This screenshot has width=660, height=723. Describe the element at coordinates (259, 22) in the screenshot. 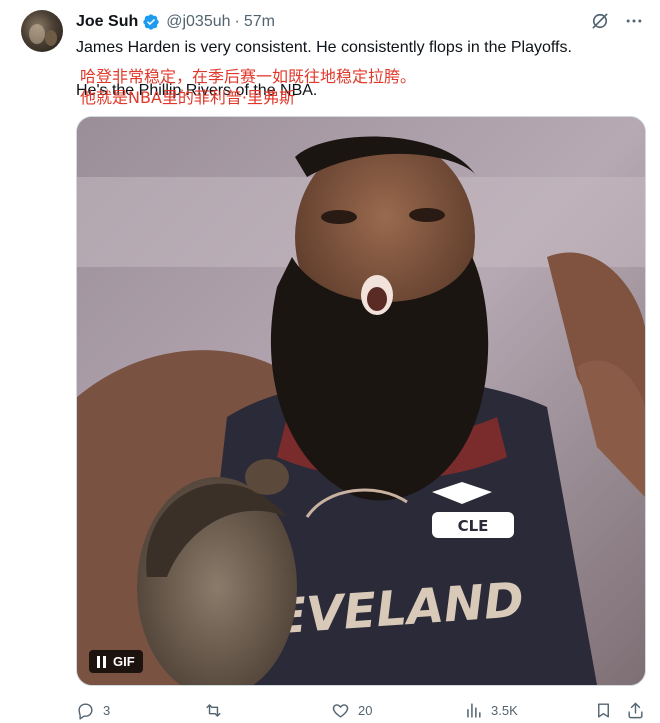

I see `tweet-timestamp: 57m` at that location.